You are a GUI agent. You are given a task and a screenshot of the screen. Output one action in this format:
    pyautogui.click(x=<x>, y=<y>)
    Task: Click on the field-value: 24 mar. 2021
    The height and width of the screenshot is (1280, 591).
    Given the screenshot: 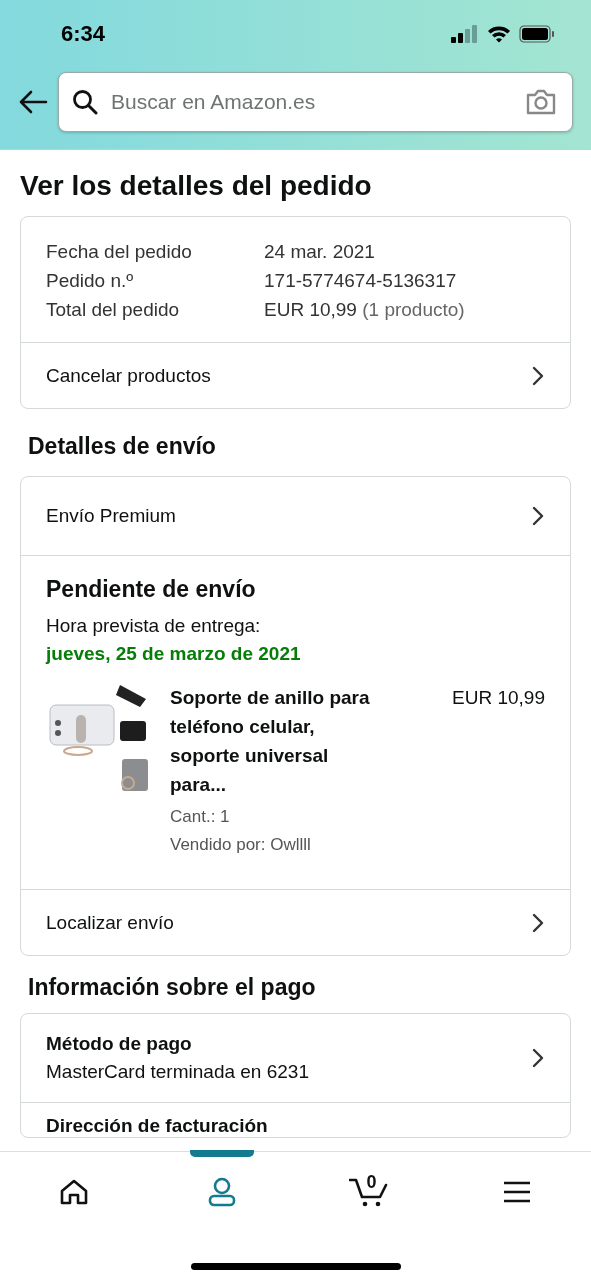 What is the action you would take?
    pyautogui.click(x=319, y=252)
    